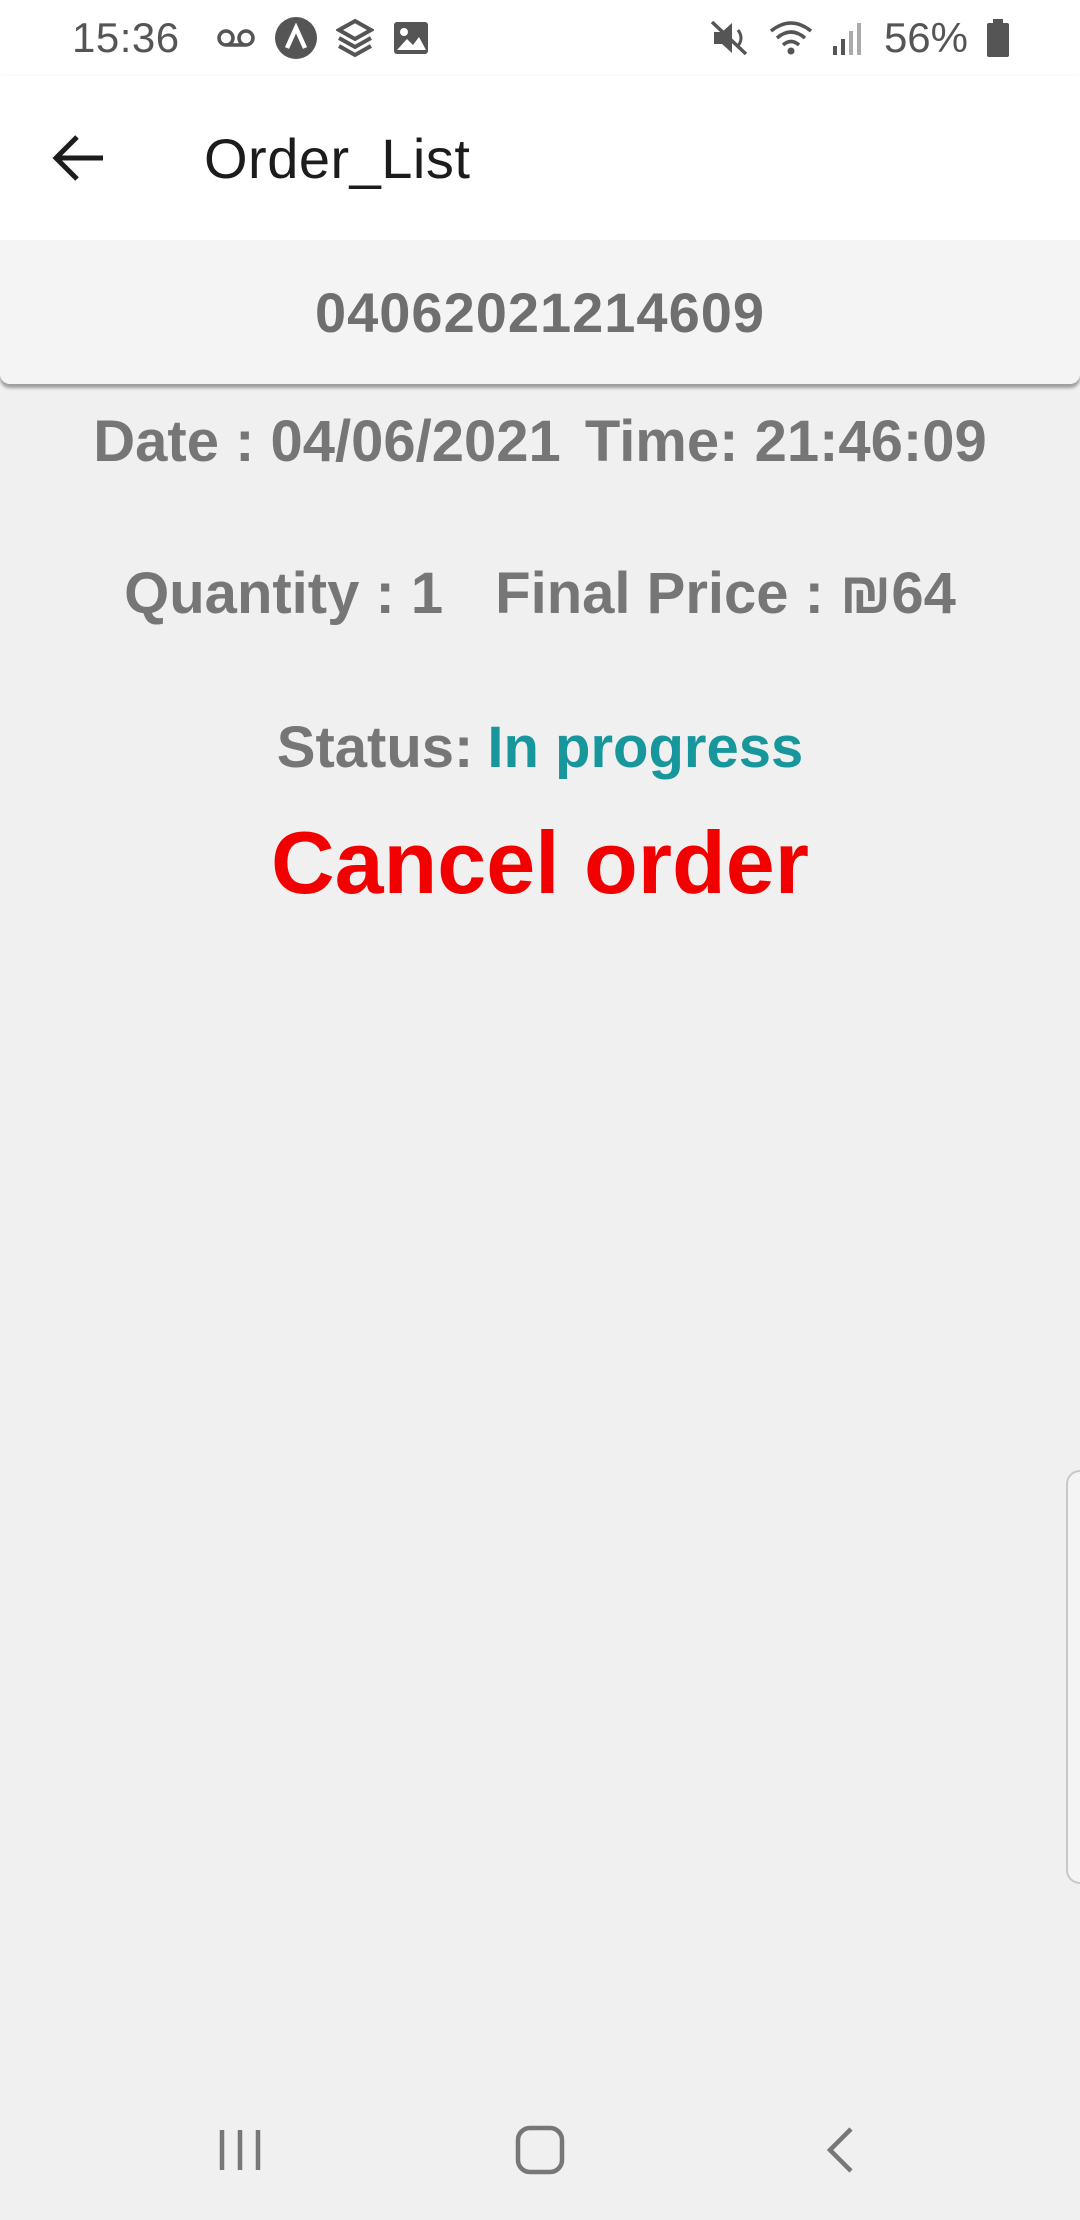  I want to click on cancel-order-button: Cancel order, so click(540, 863).